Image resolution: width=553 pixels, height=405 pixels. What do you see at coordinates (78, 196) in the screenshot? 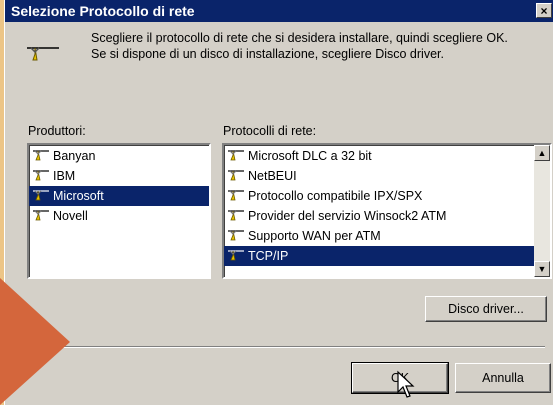
I see `list-item-label: Microsoft` at bounding box center [78, 196].